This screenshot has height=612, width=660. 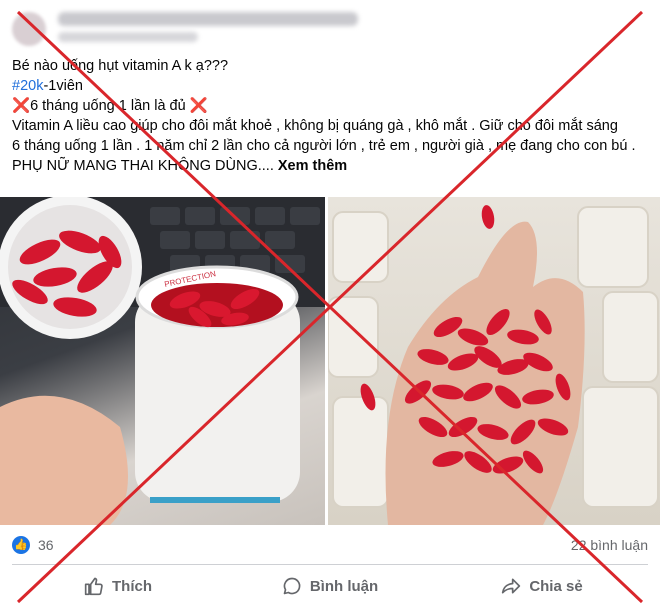 What do you see at coordinates (27, 86) in the screenshot?
I see `hashtag-link: #20k` at bounding box center [27, 86].